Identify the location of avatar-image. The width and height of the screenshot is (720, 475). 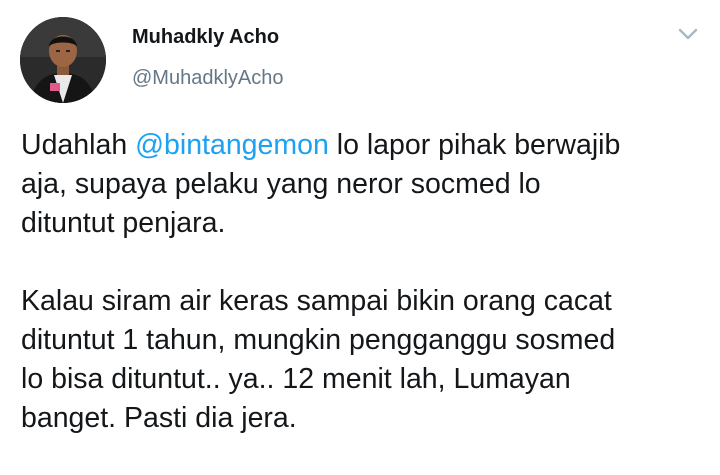
(63, 60).